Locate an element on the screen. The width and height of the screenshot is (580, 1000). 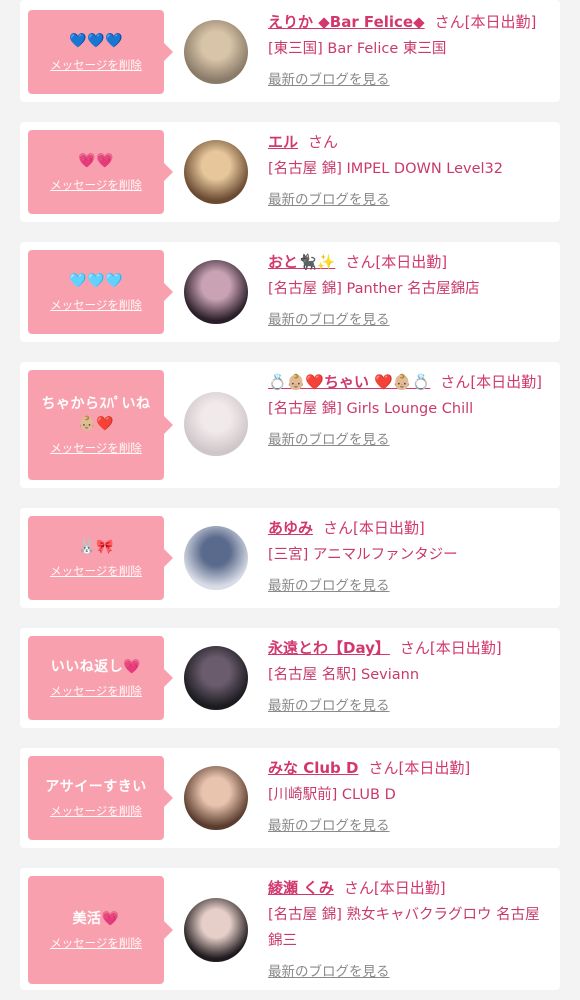
cast-name-link: みな Club D is located at coordinates (313, 768).